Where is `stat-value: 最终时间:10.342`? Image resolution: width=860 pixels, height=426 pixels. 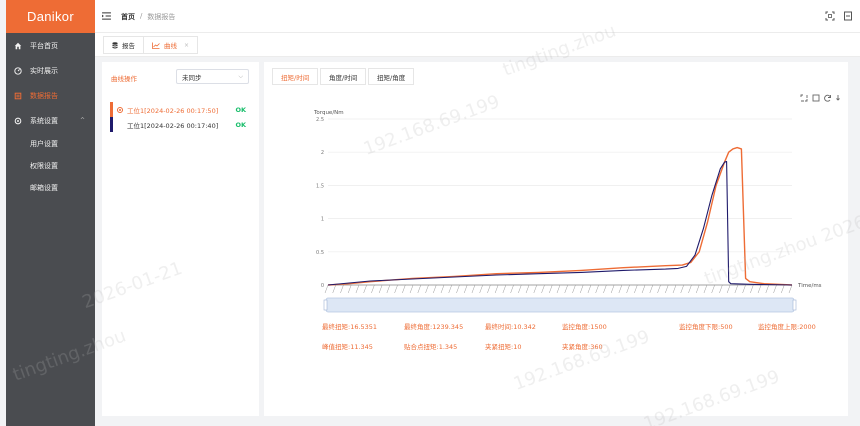
stat-value: 最终时间:10.342 is located at coordinates (510, 327).